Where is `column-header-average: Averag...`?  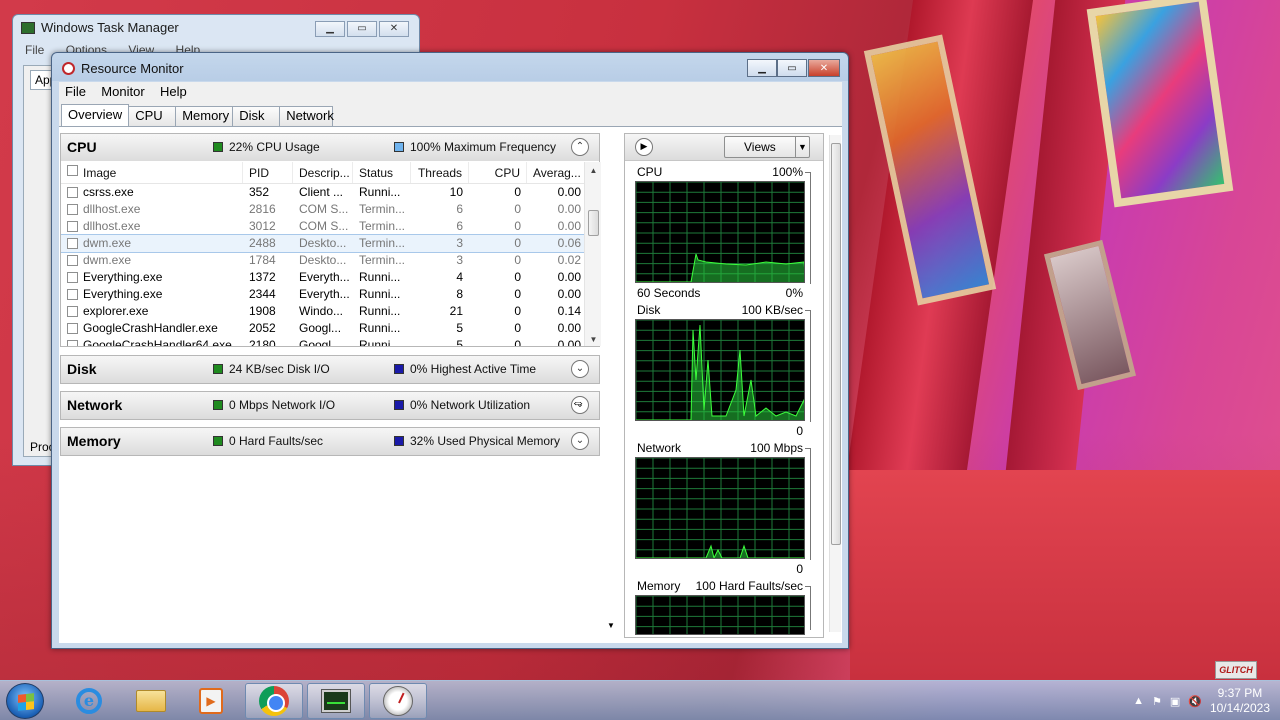 column-header-average: Averag... is located at coordinates (557, 172).